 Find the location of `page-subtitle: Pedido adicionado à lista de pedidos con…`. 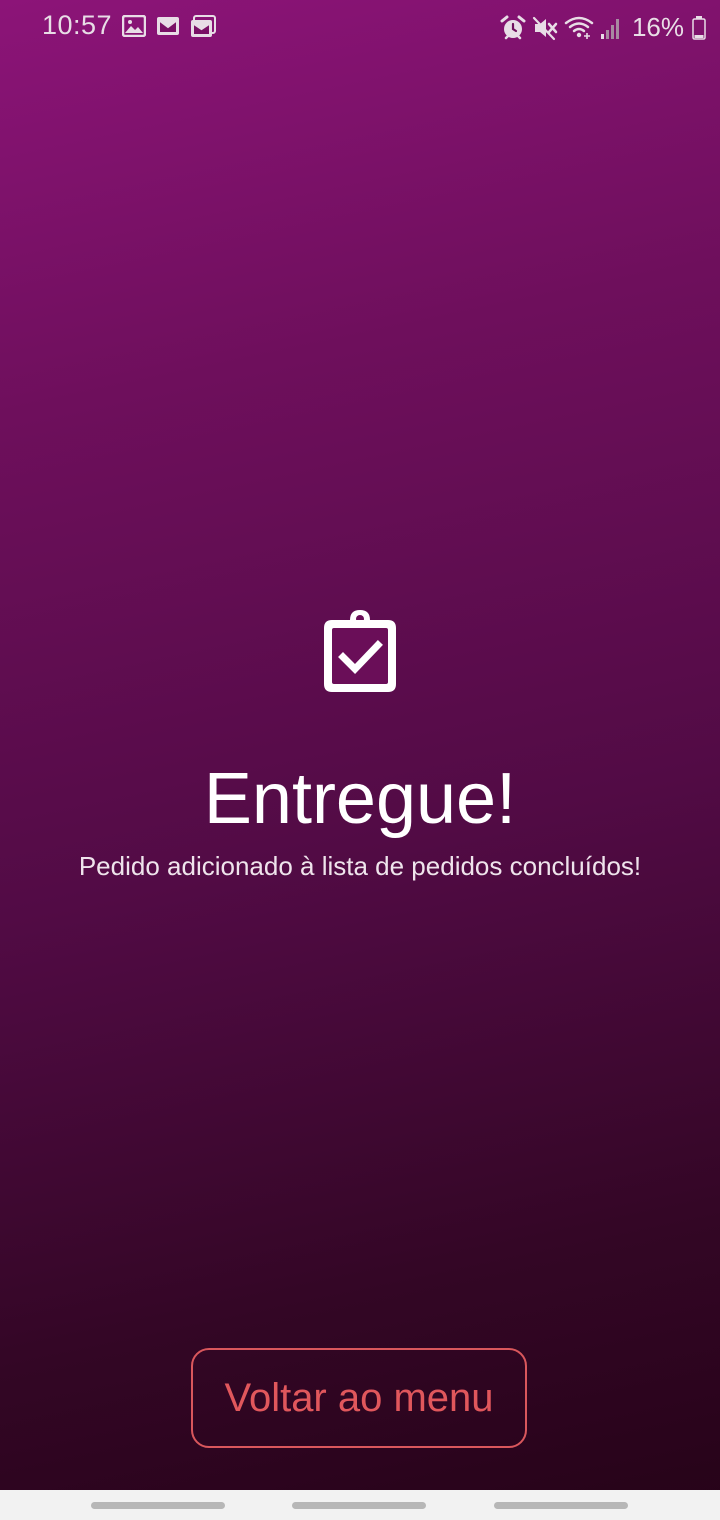

page-subtitle: Pedido adicionado à lista de pedidos con… is located at coordinates (360, 866).